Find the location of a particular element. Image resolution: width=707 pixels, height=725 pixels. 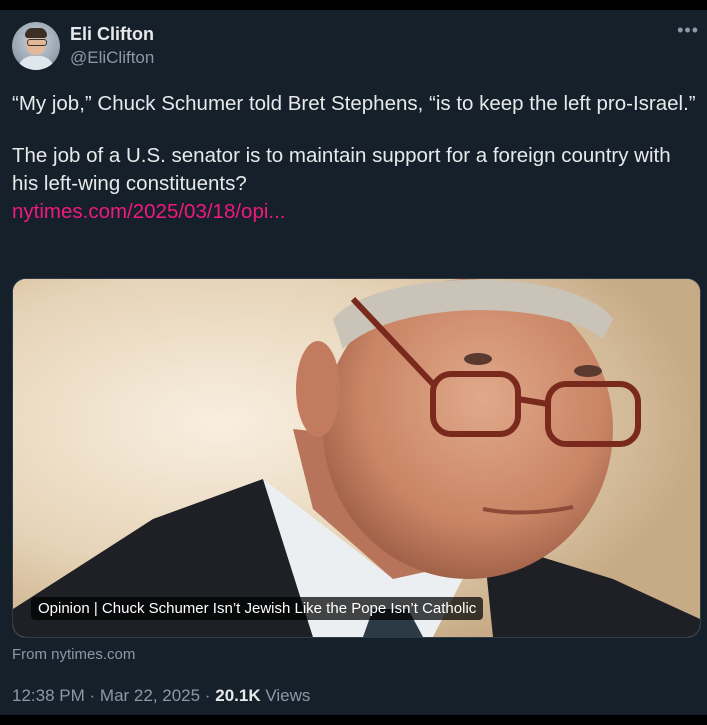

post-time: 12:38 PM is located at coordinates (48, 695).